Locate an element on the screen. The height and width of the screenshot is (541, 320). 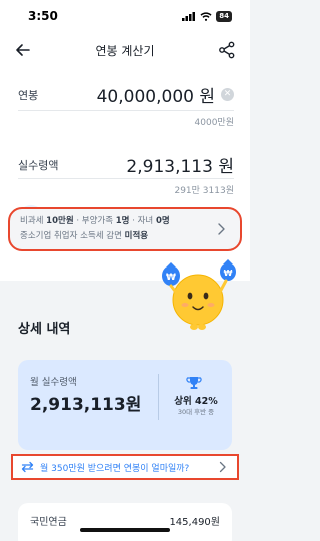
take-home-value: 2,913,113 원 is located at coordinates (180, 167).